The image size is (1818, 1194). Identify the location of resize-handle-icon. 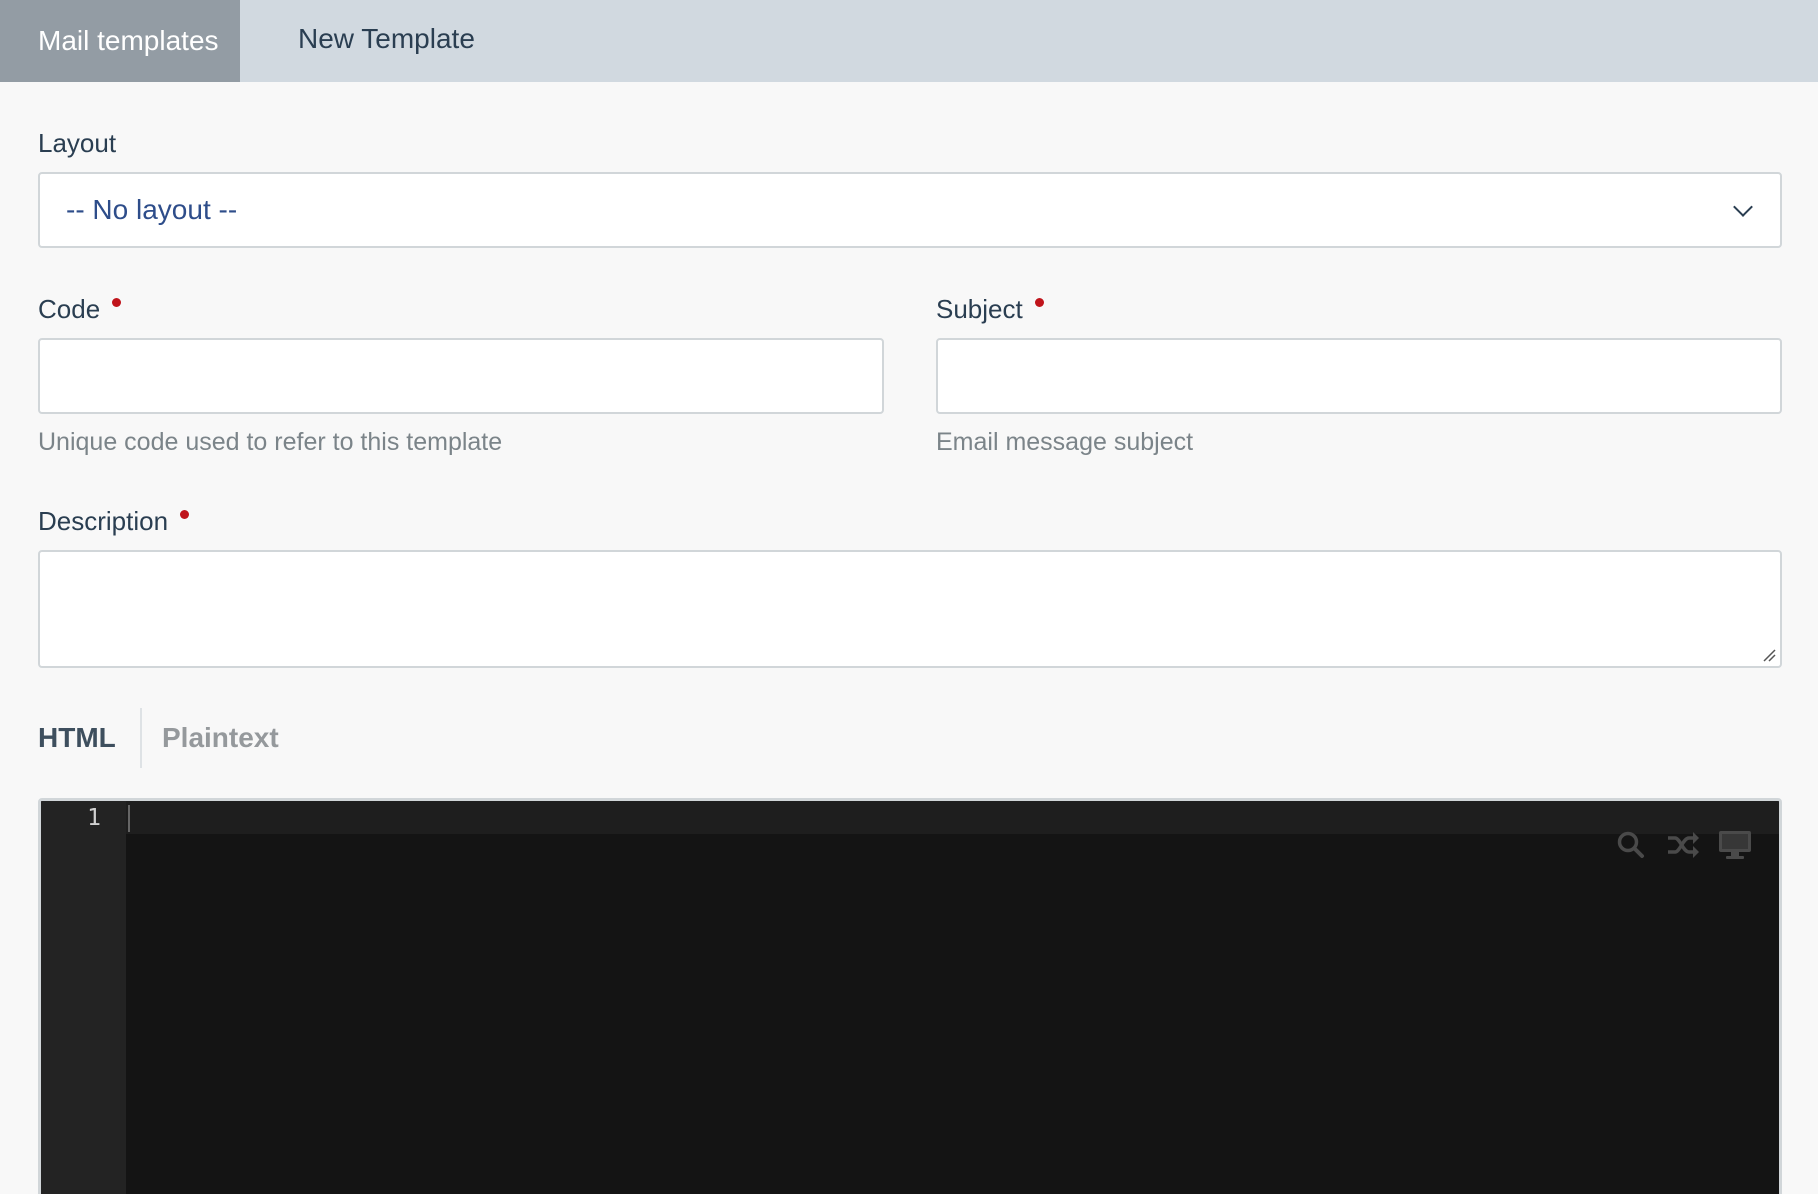
(1769, 655).